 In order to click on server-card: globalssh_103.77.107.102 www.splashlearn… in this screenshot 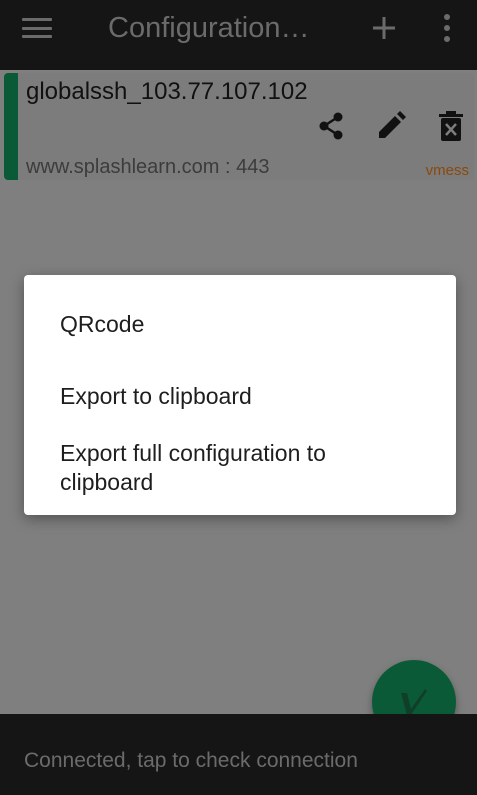, I will do `click(239, 126)`.